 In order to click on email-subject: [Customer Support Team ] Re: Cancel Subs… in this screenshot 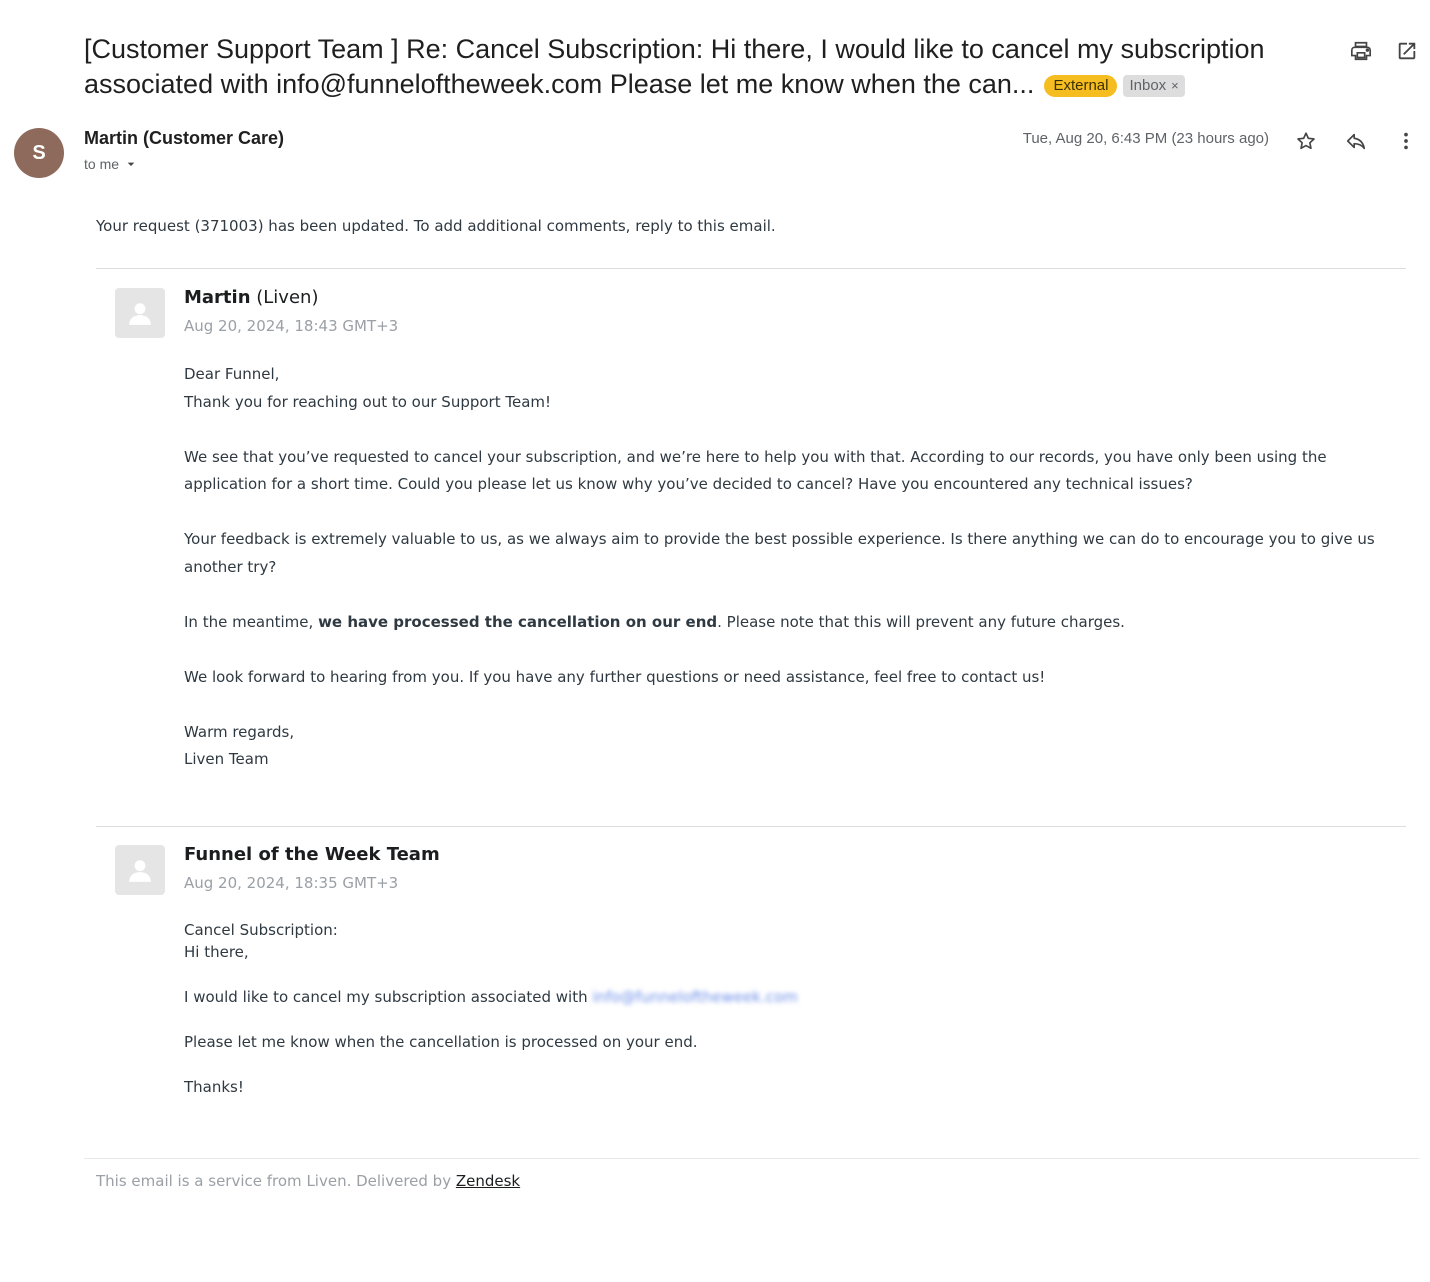, I will do `click(709, 67)`.